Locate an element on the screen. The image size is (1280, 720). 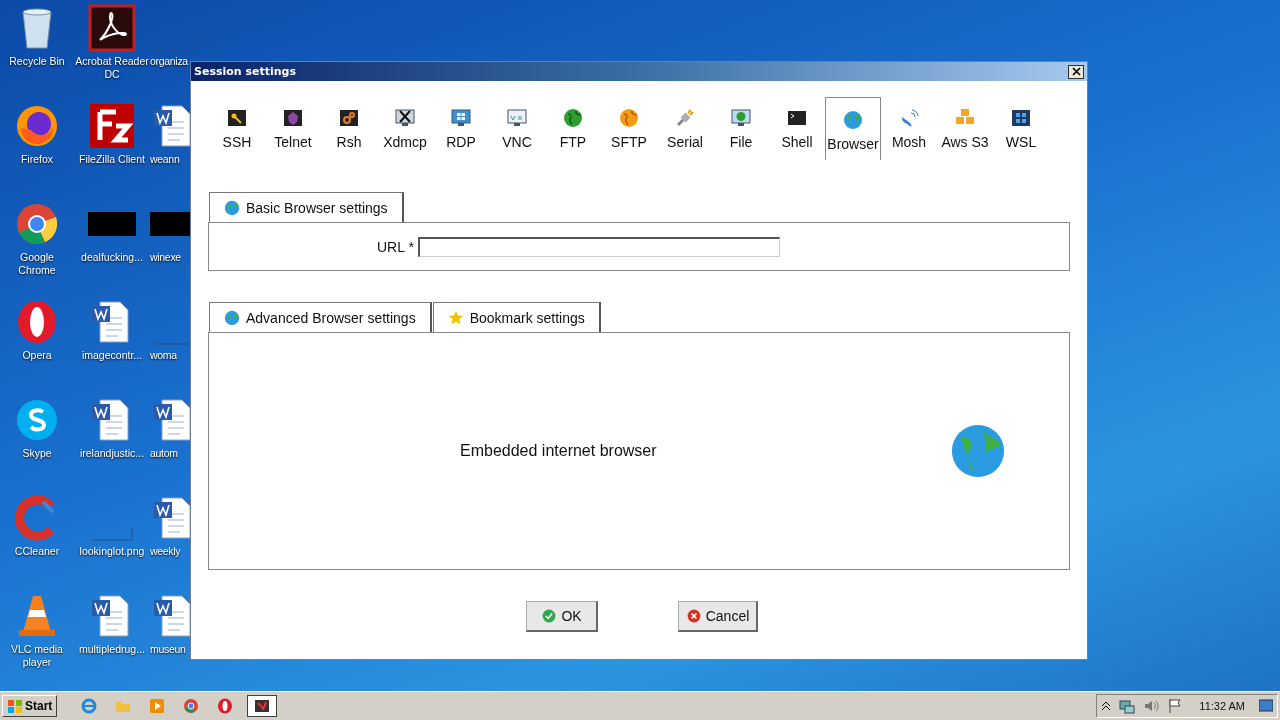
start-button: Start is located at coordinates (30, 706).